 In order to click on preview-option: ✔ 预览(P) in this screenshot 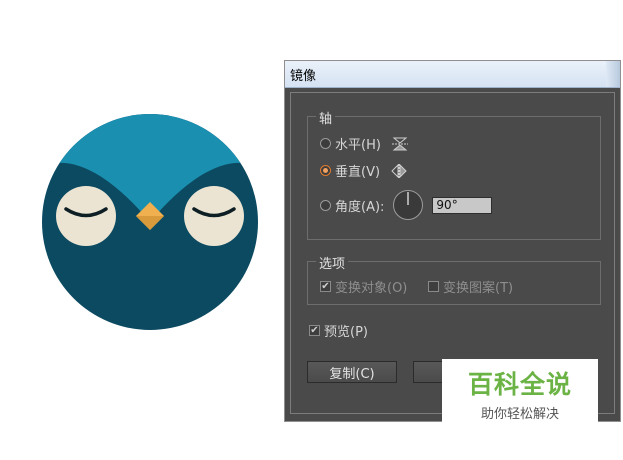, I will do `click(338, 330)`.